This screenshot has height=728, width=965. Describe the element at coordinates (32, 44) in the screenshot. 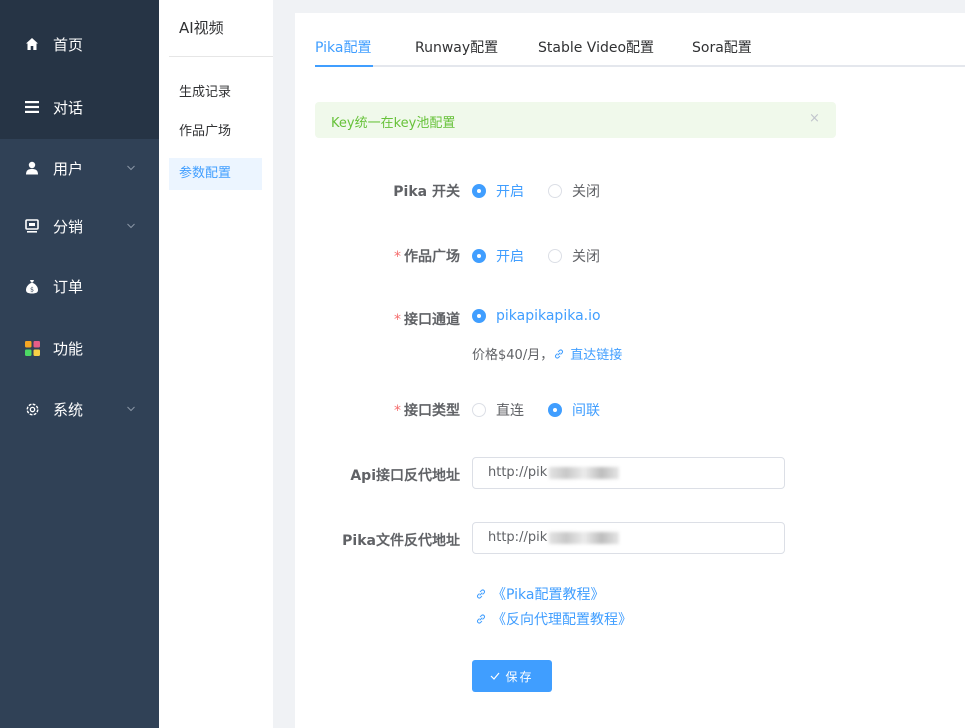

I see `home-icon` at that location.